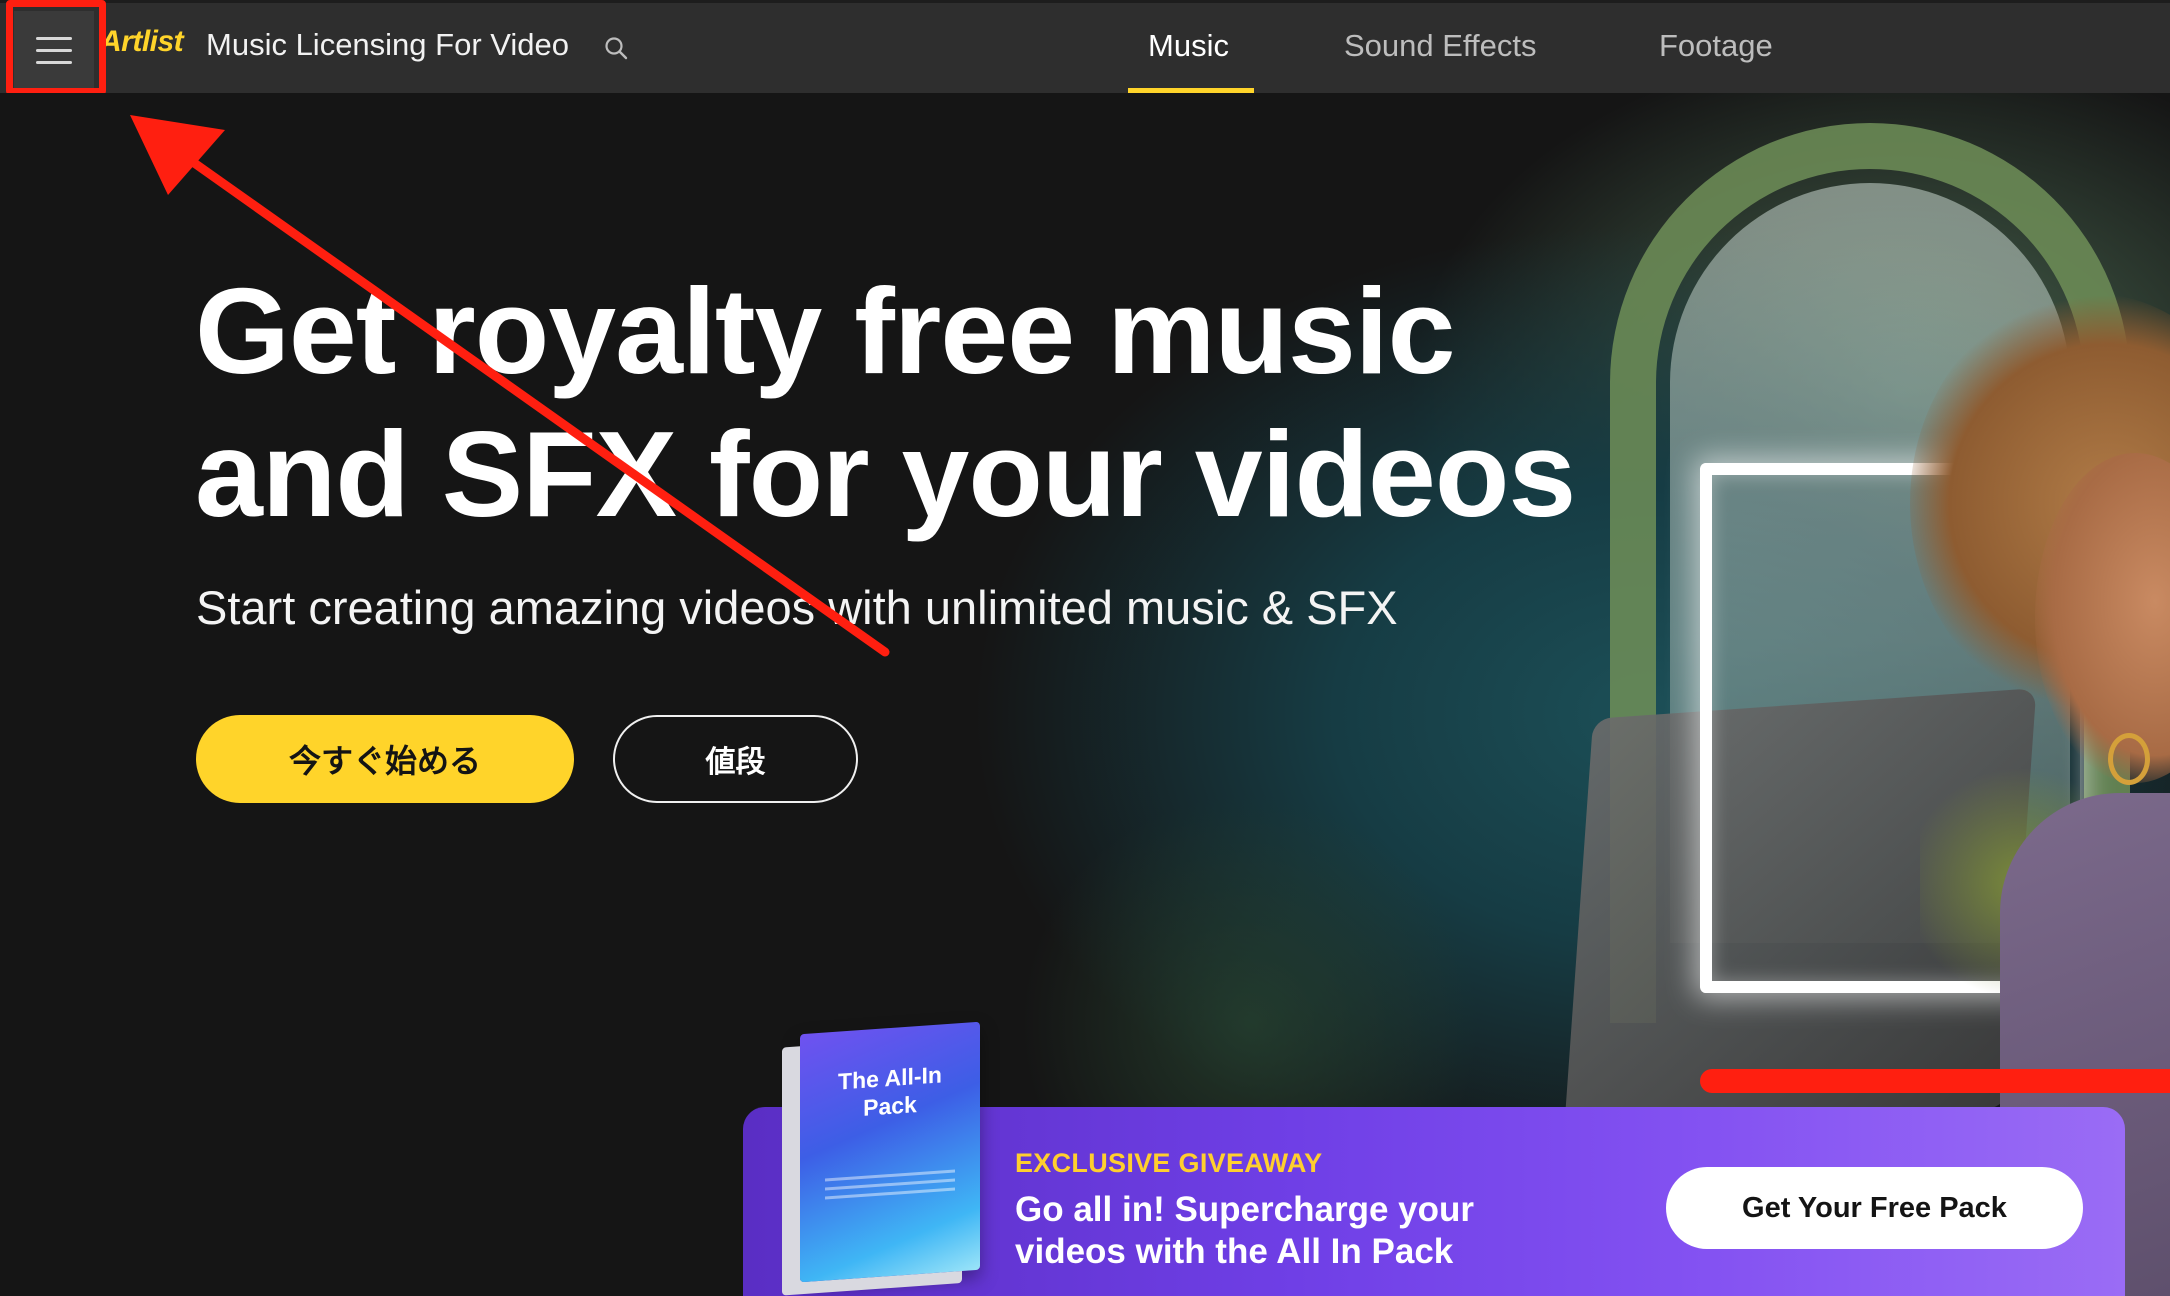 The width and height of the screenshot is (2170, 1296). What do you see at coordinates (1716, 46) in the screenshot?
I see `tab-footage: Footage` at bounding box center [1716, 46].